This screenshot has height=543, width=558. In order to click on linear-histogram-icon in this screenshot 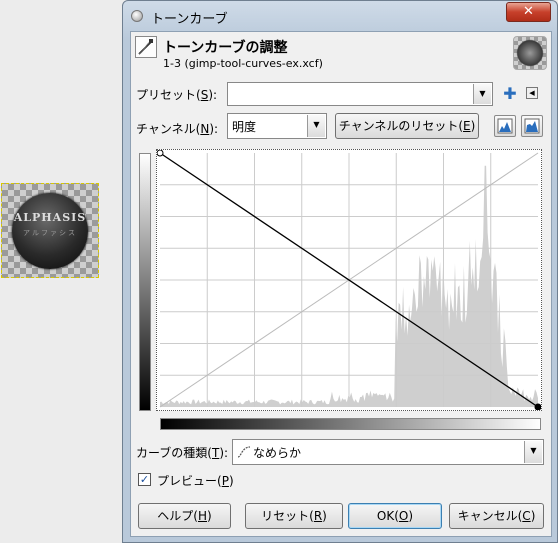, I will do `click(505, 126)`.